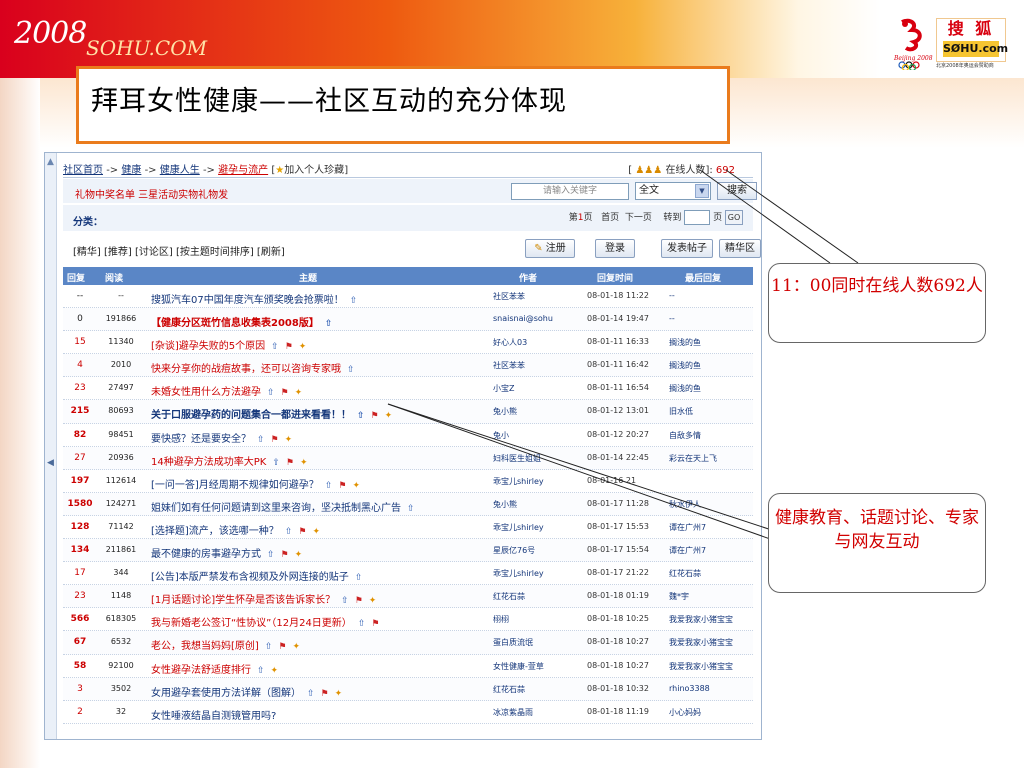 The image size is (1024, 768). What do you see at coordinates (615, 277) in the screenshot?
I see `header-reply-time: 回复时间` at bounding box center [615, 277].